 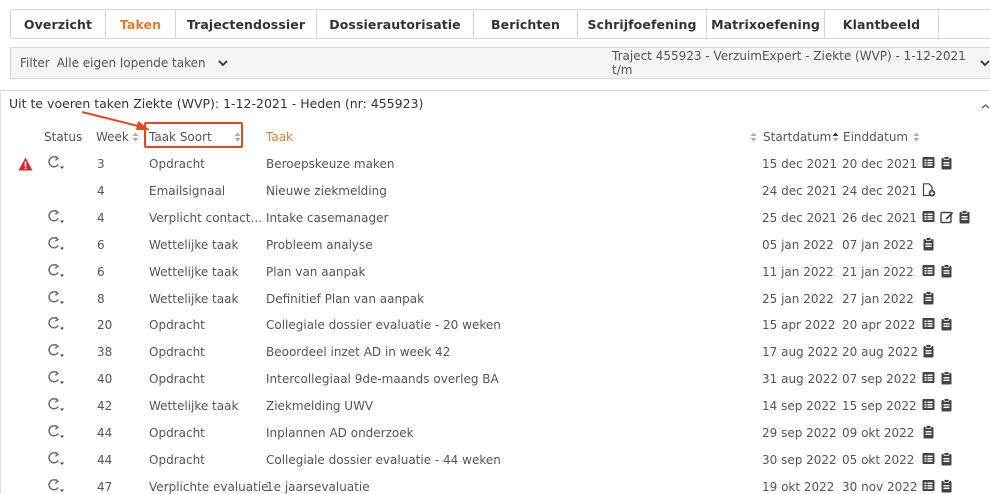 What do you see at coordinates (929, 190) in the screenshot?
I see `file-add-icon` at bounding box center [929, 190].